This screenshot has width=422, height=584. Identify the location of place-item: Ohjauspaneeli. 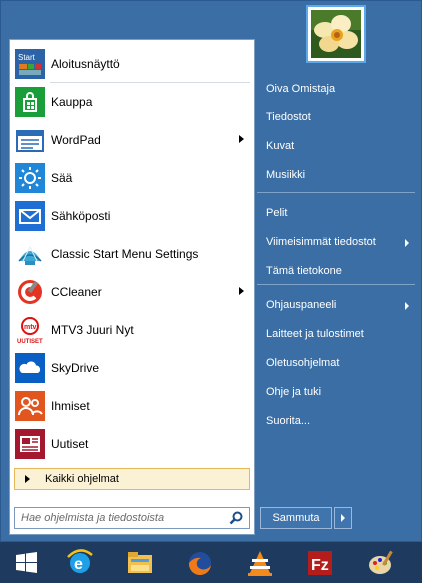
(337, 306).